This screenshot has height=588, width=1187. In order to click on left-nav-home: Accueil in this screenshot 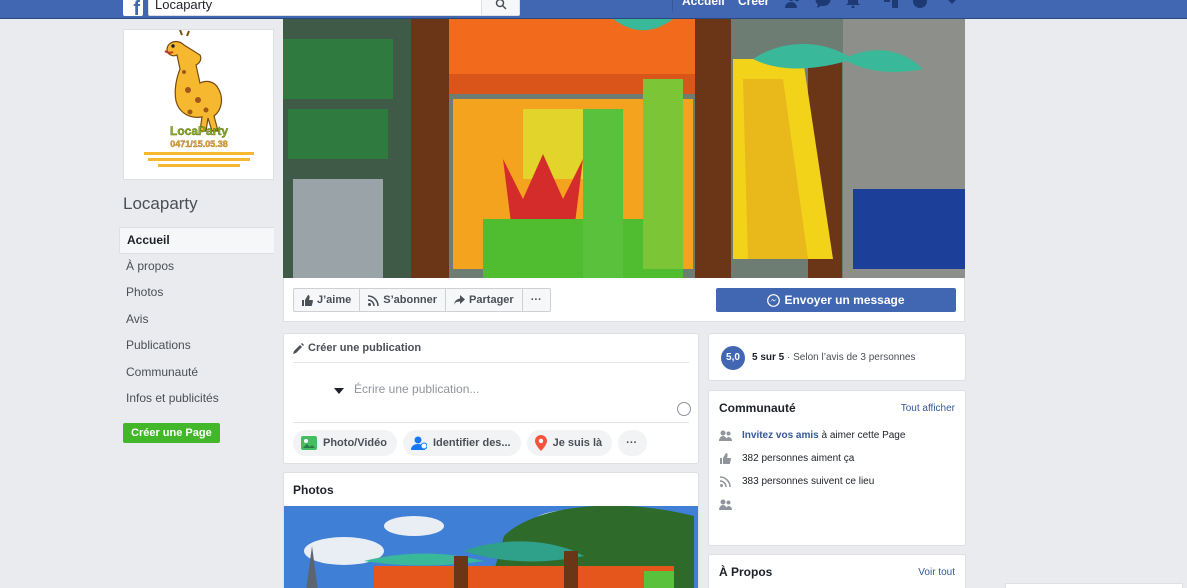, I will do `click(196, 240)`.